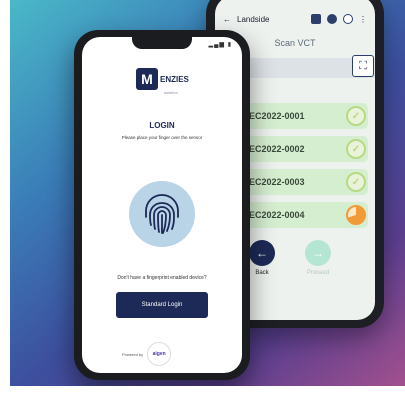 The width and height of the screenshot is (405, 396). What do you see at coordinates (295, 19) in the screenshot?
I see `app-bar: ← Landside ⋮` at bounding box center [295, 19].